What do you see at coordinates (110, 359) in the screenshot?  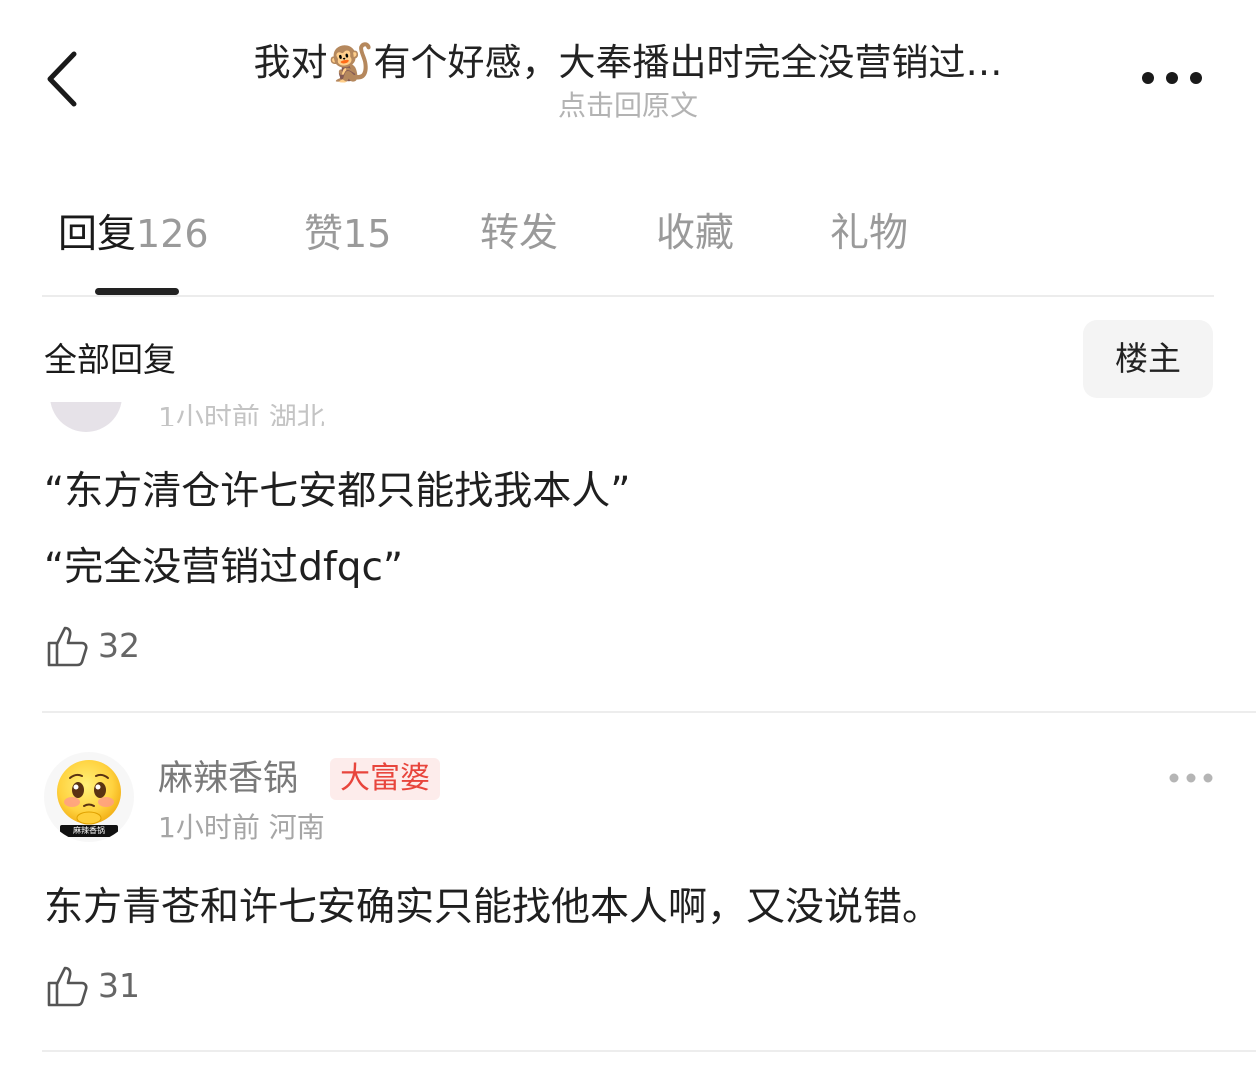 I see `section-title: 全部回复` at bounding box center [110, 359].